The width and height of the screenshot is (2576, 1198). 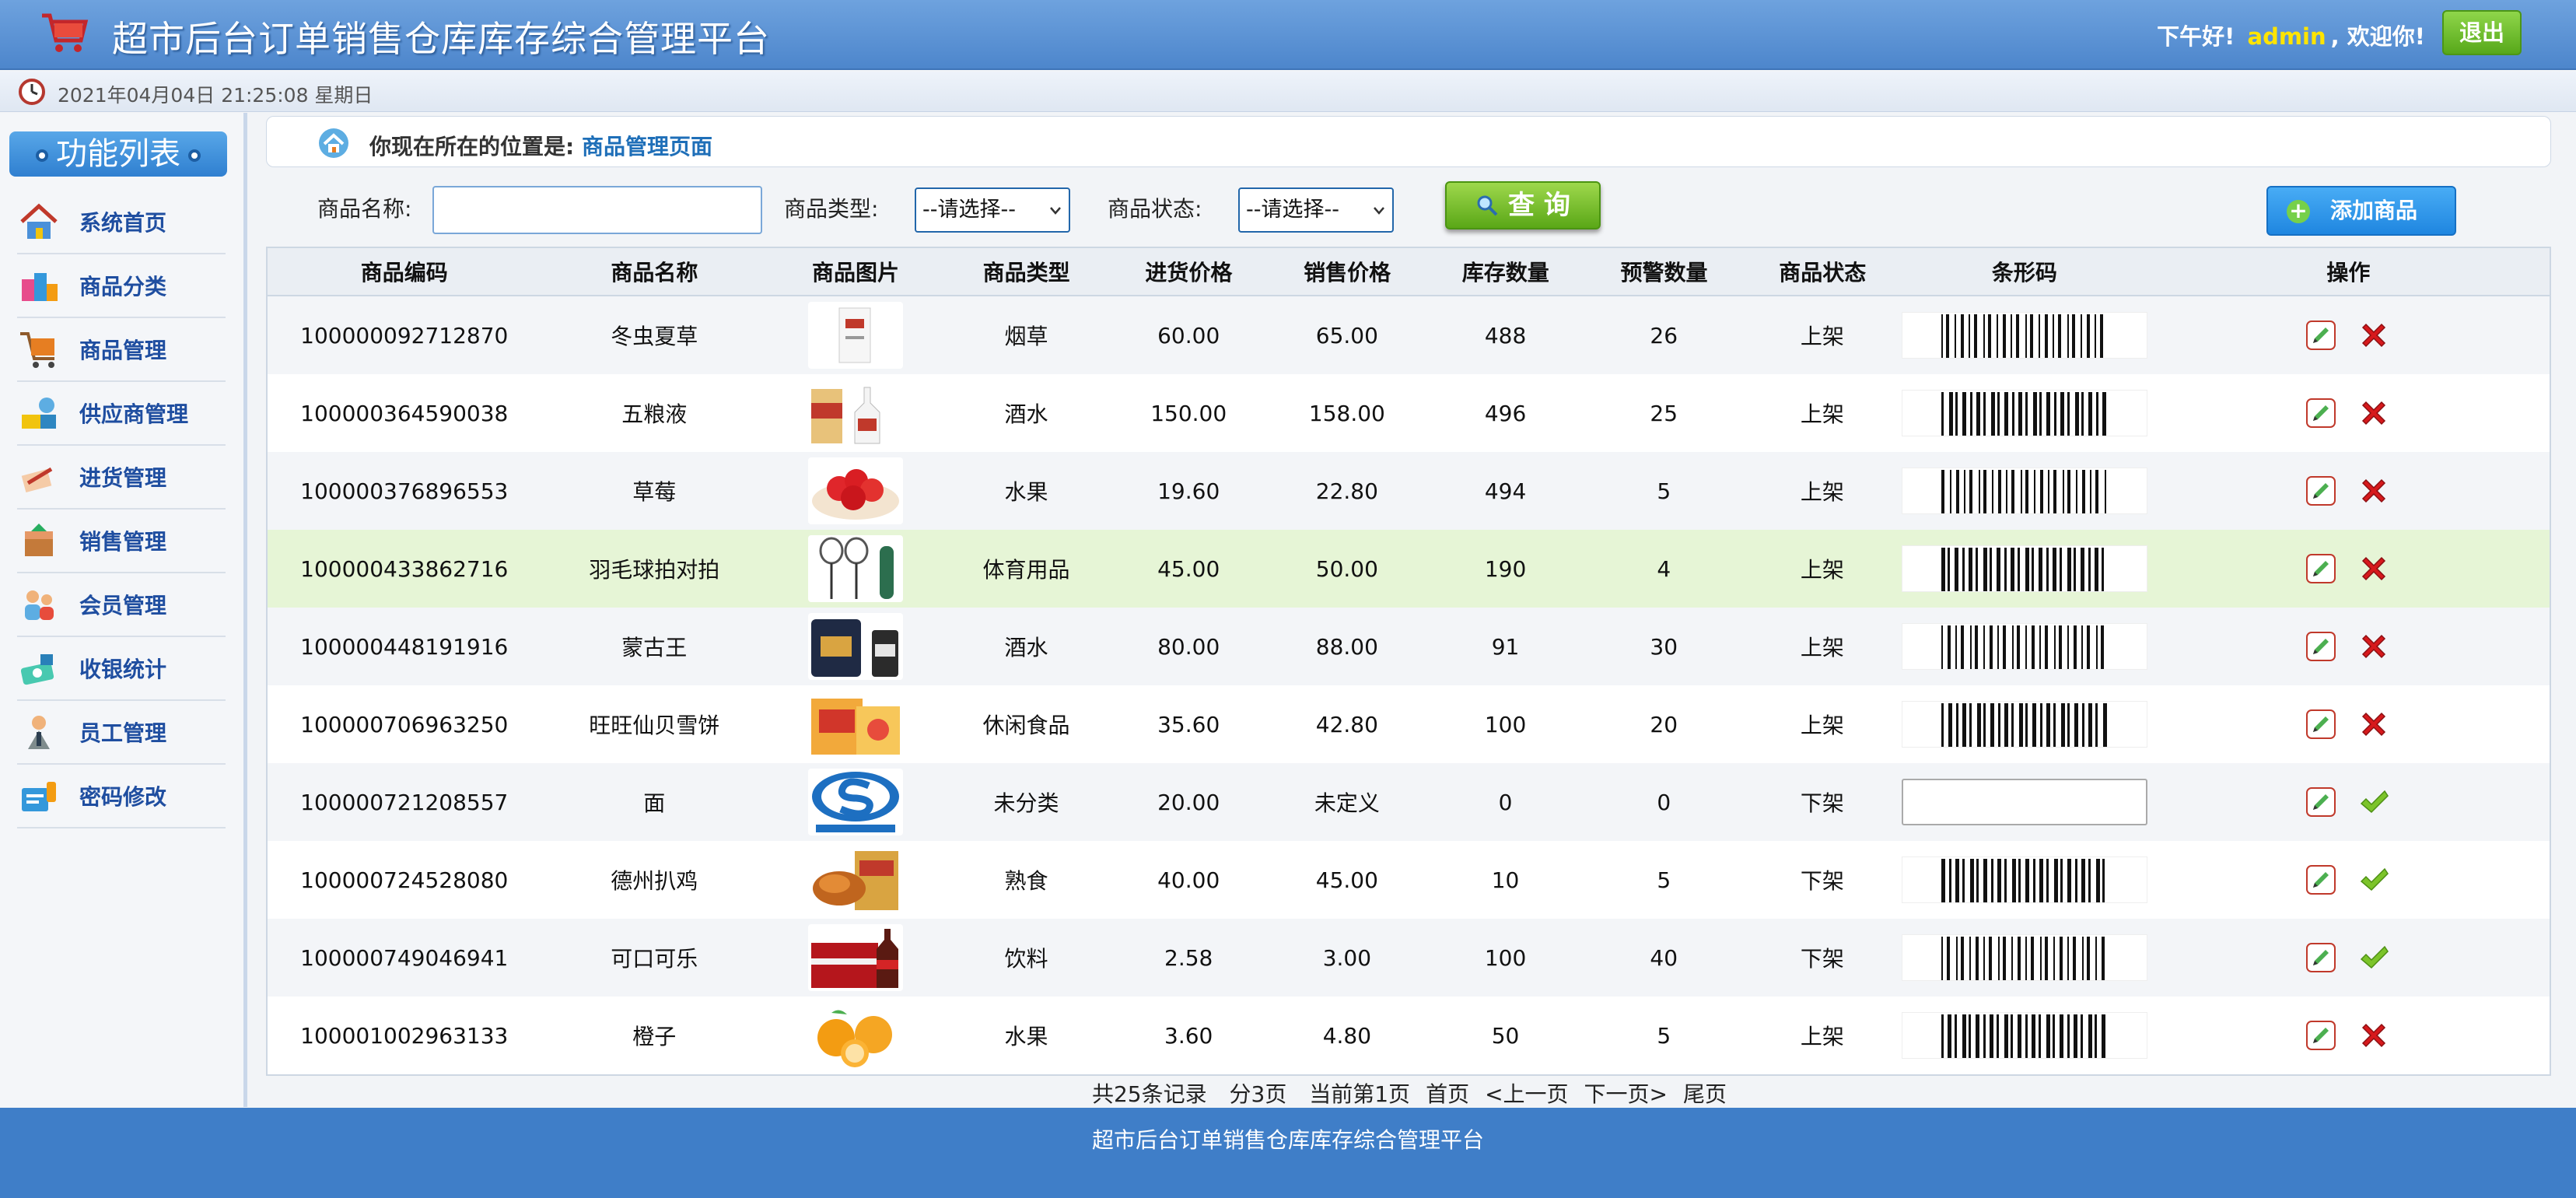 I want to click on breadcrumb: 你现在所在的位置是: 商品管理页面, so click(x=1409, y=141).